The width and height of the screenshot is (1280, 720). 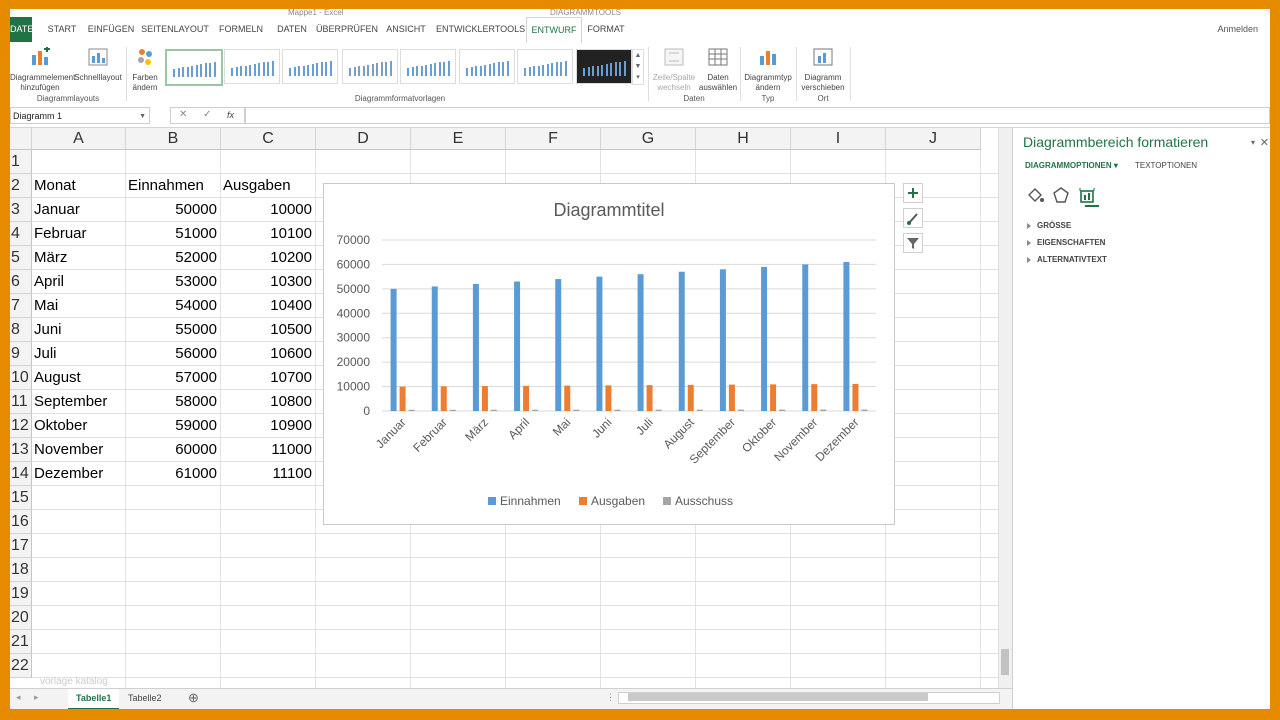 What do you see at coordinates (70, 402) in the screenshot?
I see `cell: September` at bounding box center [70, 402].